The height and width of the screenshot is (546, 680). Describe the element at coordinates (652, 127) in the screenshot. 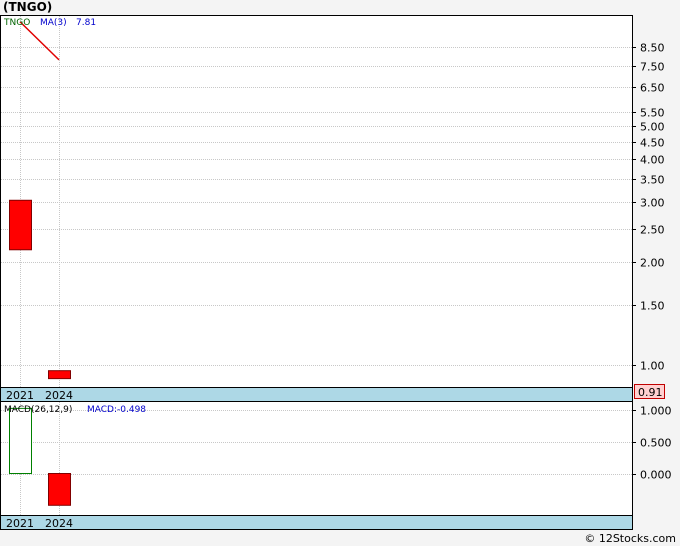

I see `price-tick-label: 5.00` at that location.